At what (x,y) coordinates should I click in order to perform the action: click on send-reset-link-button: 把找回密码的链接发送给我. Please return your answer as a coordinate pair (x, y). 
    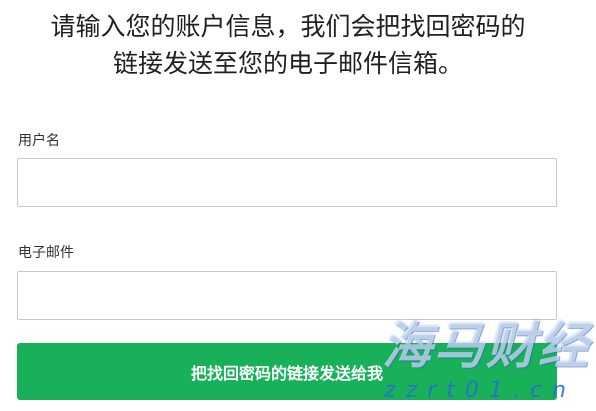
    Looking at the image, I should click on (287, 371).